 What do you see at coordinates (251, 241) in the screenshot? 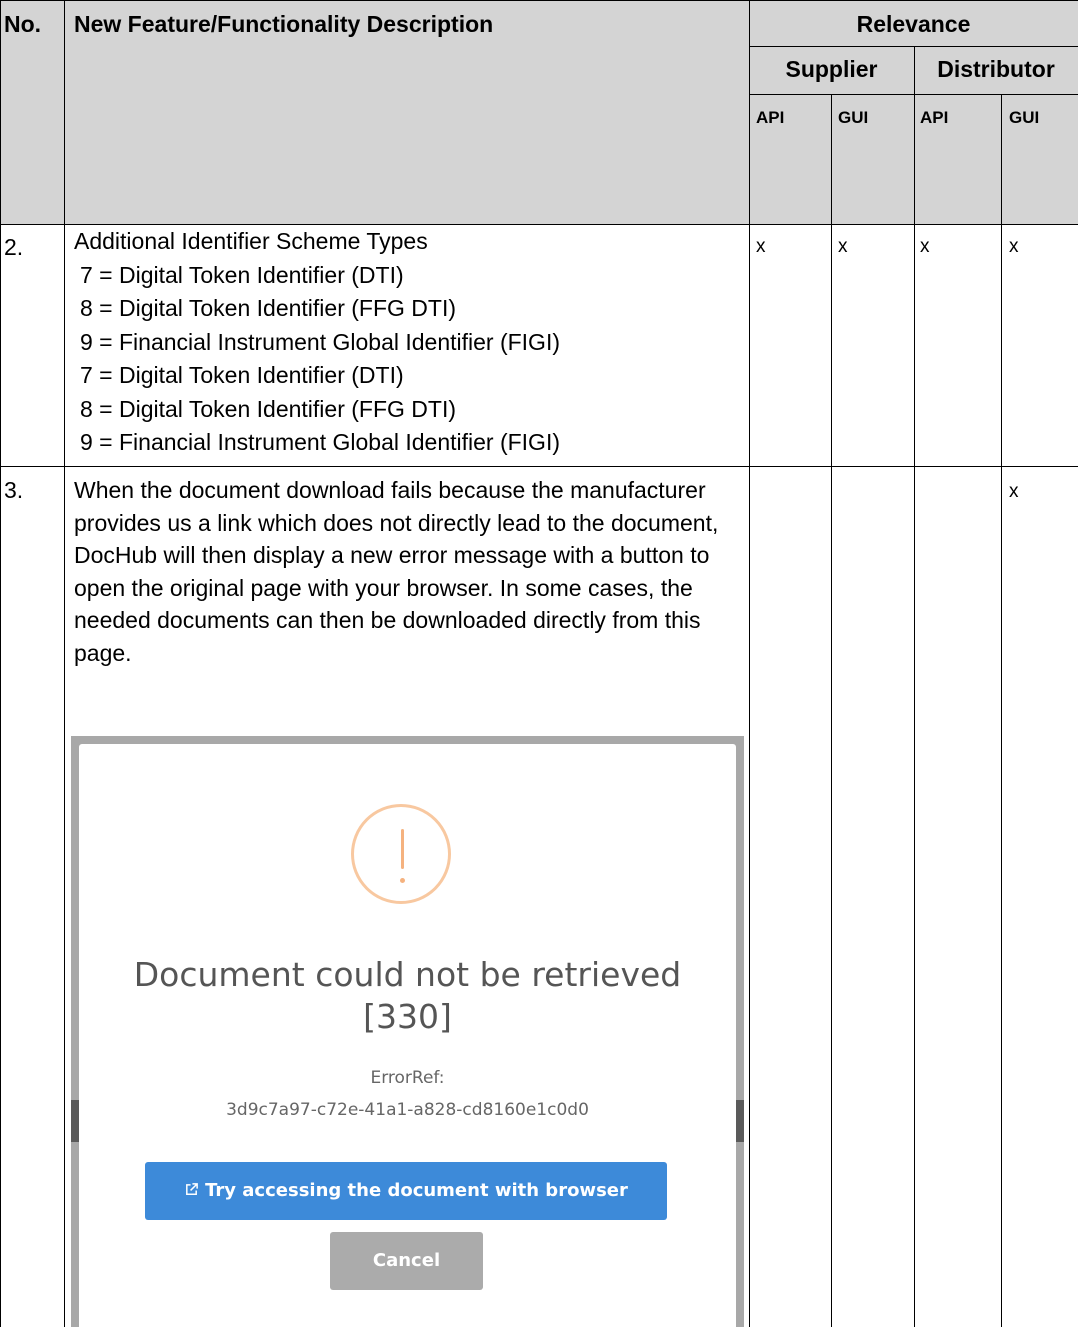
I see `row-2-title: Additional Identifier Scheme Types` at bounding box center [251, 241].